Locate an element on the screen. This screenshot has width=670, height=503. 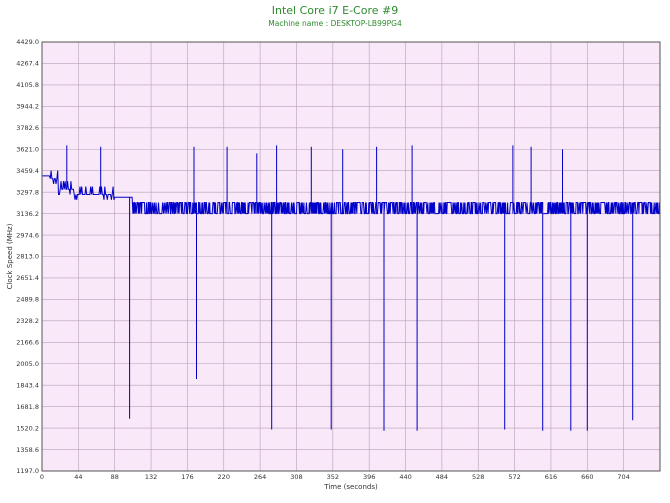
y-tick-label: 2166.6 is located at coordinates (27, 343).